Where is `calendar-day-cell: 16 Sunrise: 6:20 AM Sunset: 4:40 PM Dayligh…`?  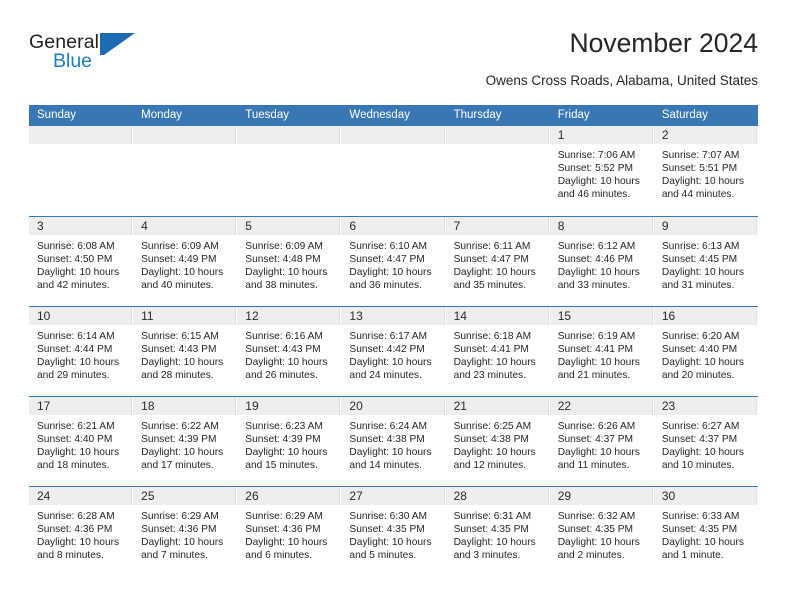
calendar-day-cell: 16 Sunrise: 6:20 AM Sunset: 4:40 PM Dayligh… is located at coordinates (705, 351).